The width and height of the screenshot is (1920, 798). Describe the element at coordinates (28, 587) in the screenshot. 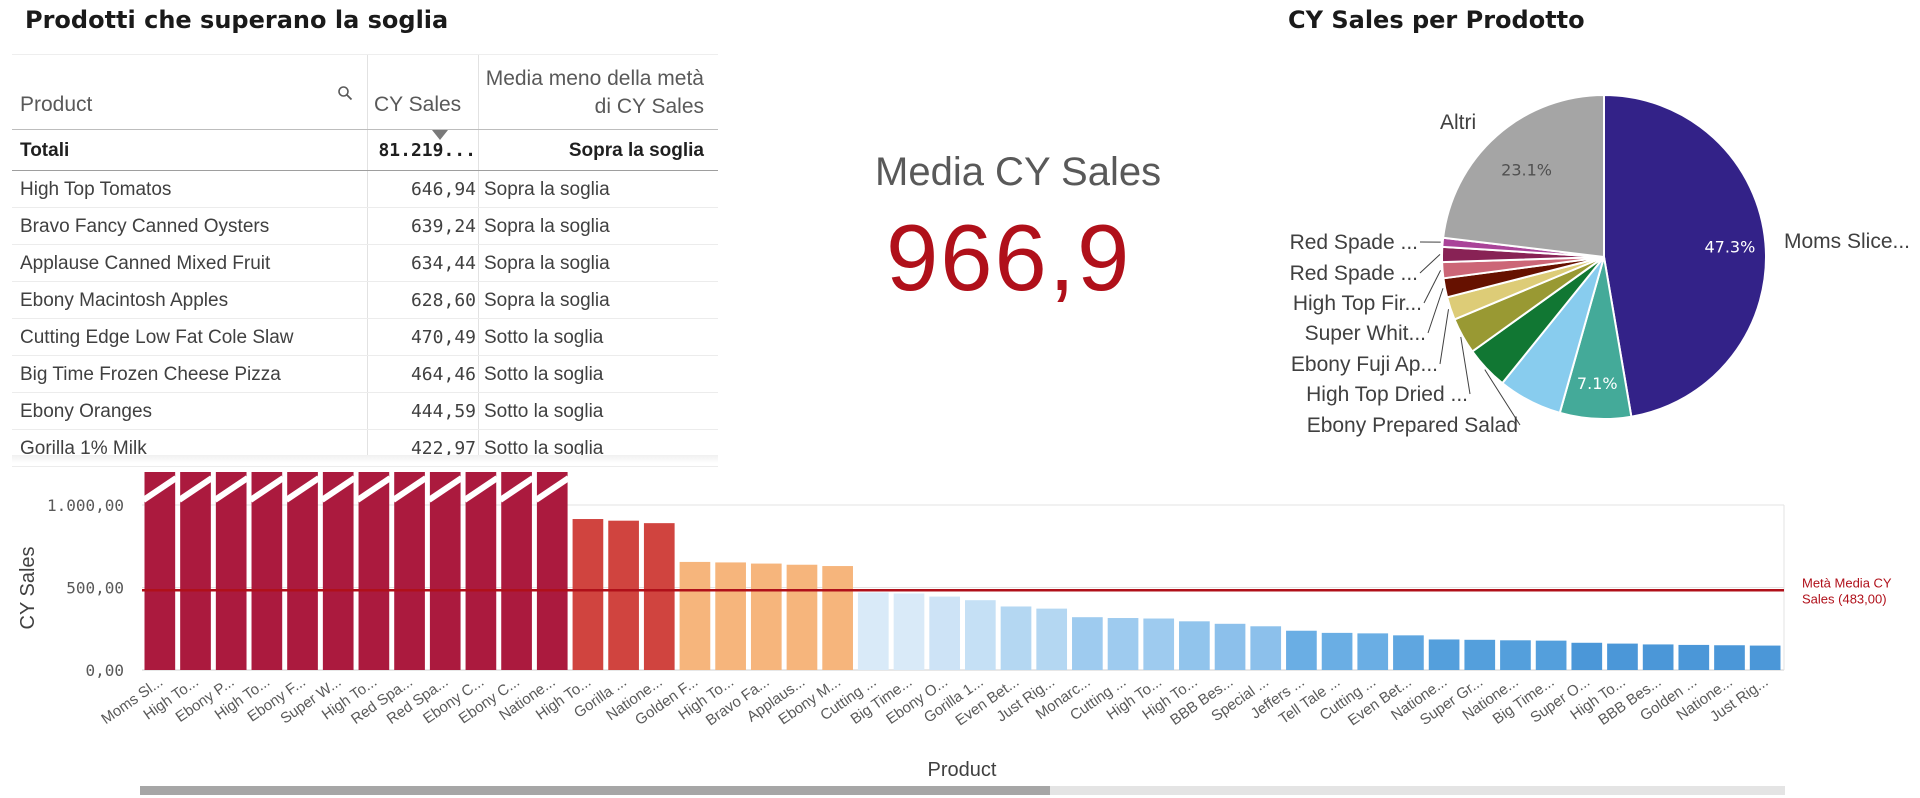

I see `y-axis-title: CY Sales` at that location.